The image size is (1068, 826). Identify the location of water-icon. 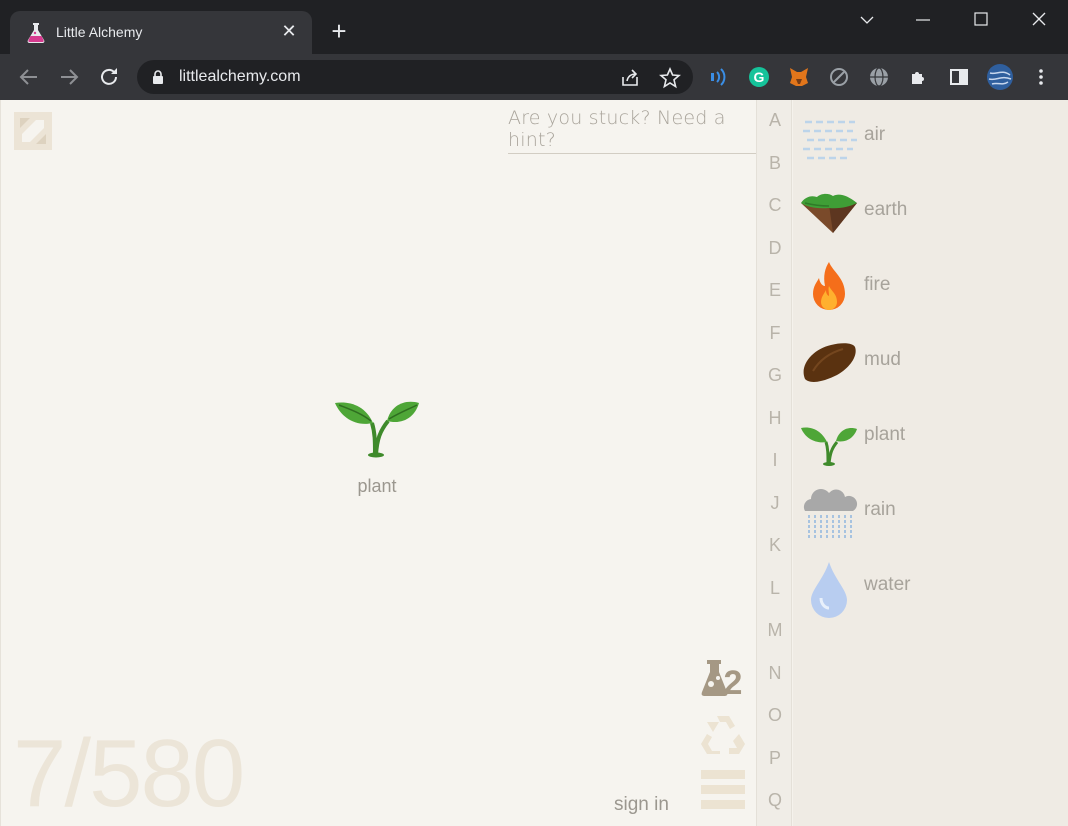
(829, 590).